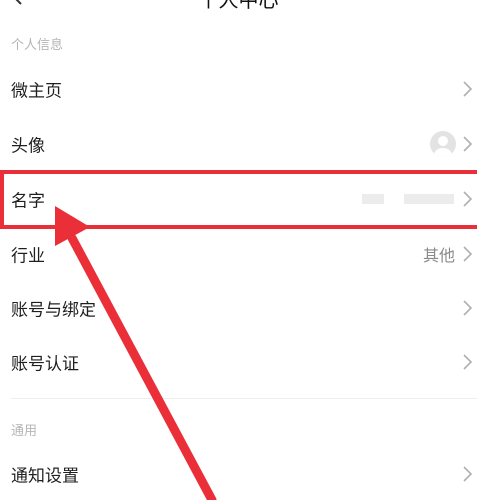 This screenshot has width=477, height=500. Describe the element at coordinates (244, 398) in the screenshot. I see `divider` at that location.